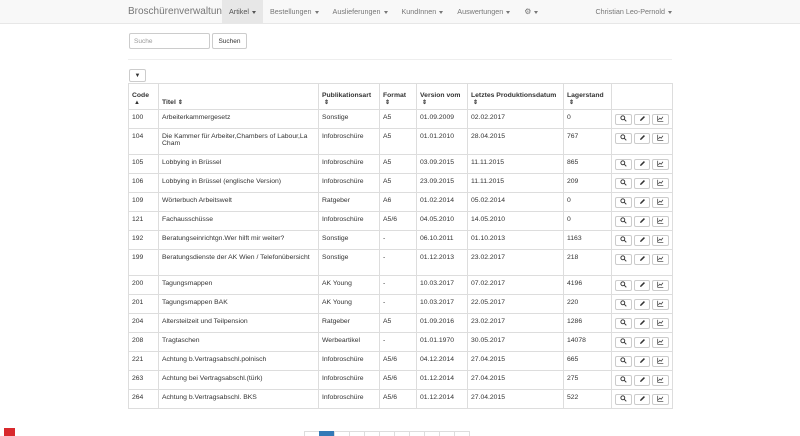 Image resolution: width=800 pixels, height=436 pixels. I want to click on nav-kundinnen: KundInnen, so click(423, 12).